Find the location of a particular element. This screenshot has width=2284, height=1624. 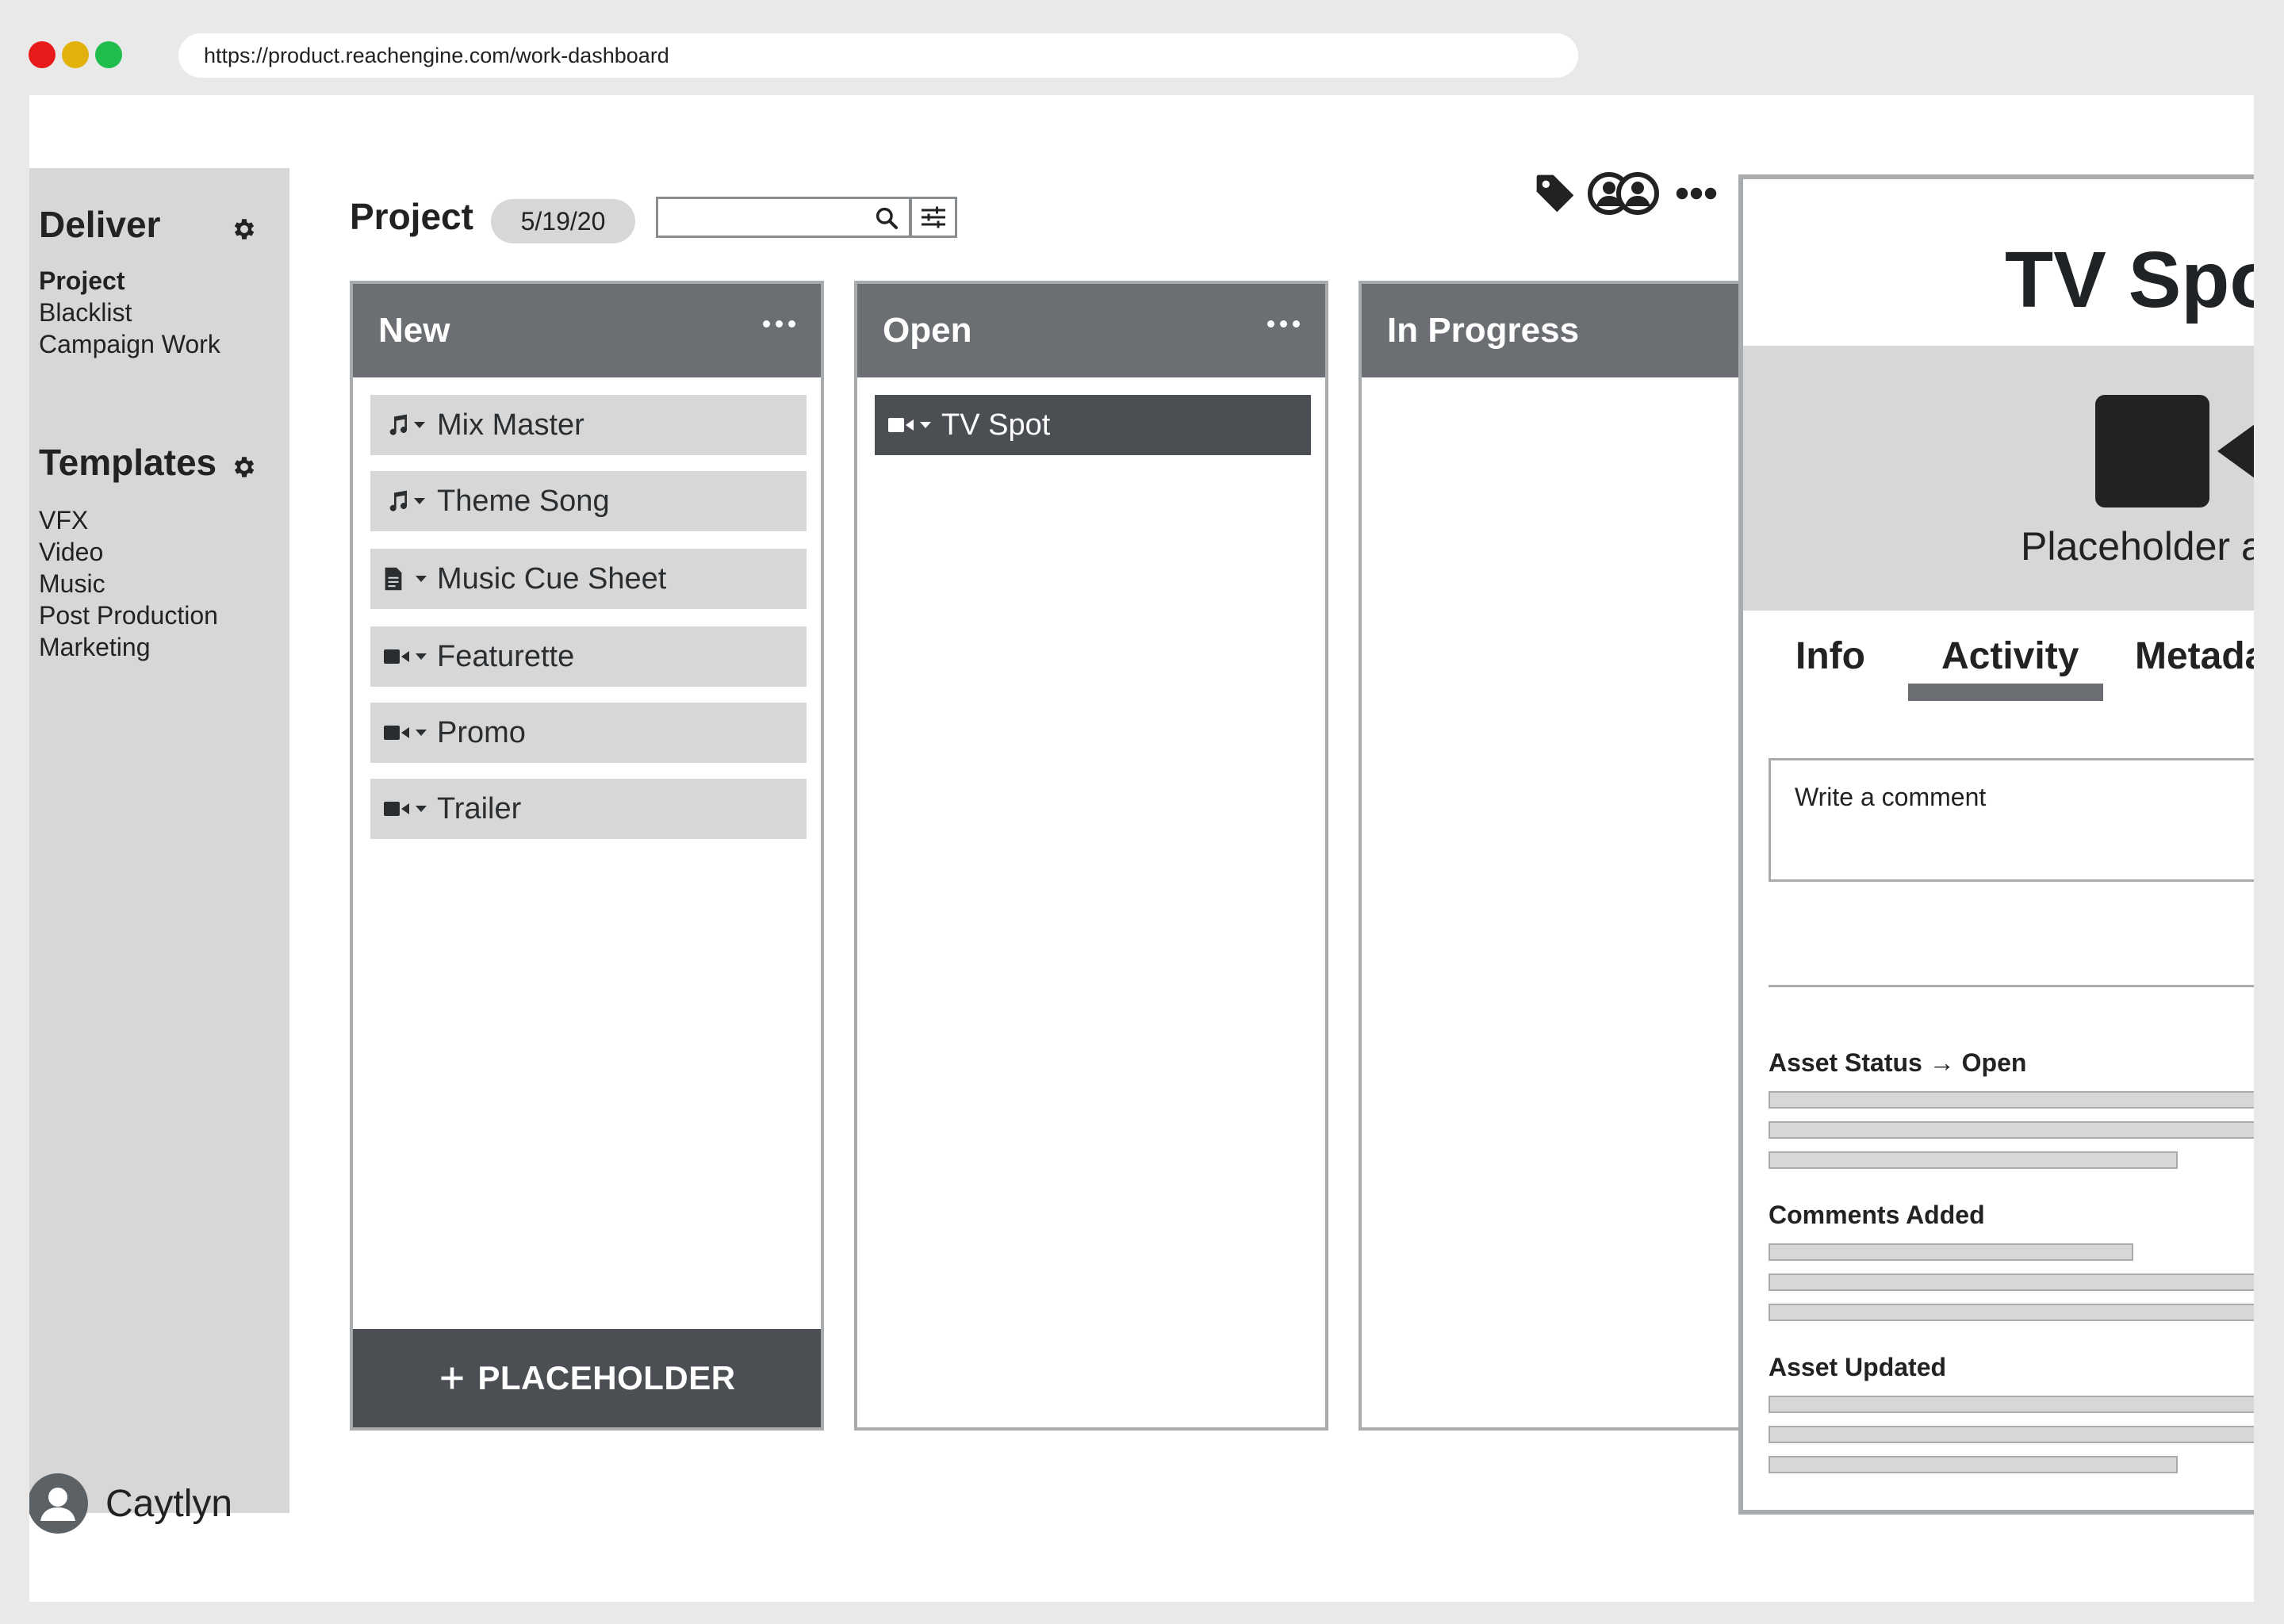

list-item: Promo is located at coordinates (588, 733).